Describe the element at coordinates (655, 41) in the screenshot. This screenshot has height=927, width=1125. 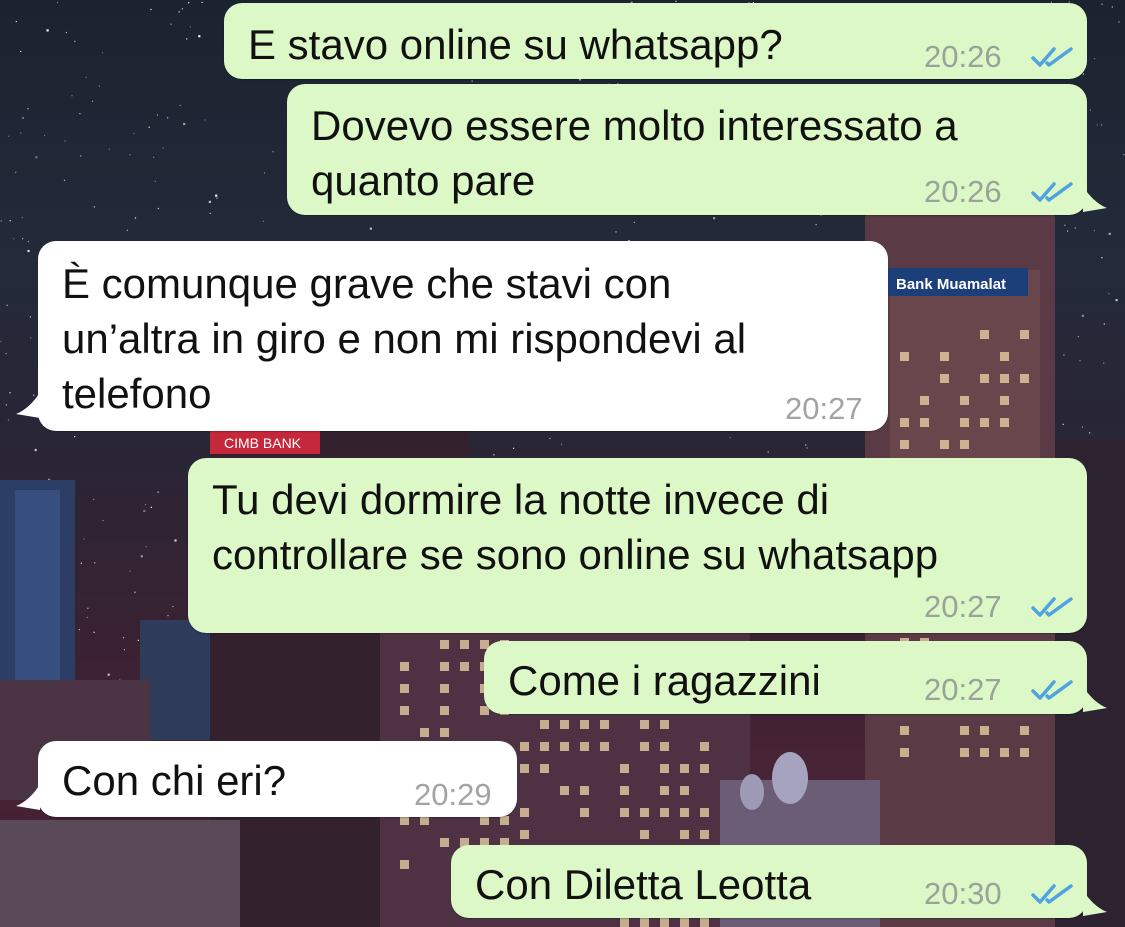
I see `message-bubble-outgoing: E stavo online su whatsapp? 20:26` at that location.